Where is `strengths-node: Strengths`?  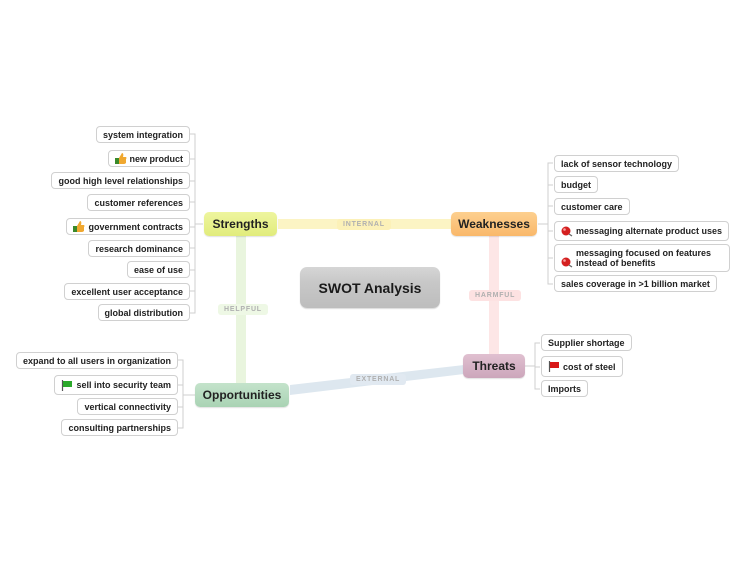 strengths-node: Strengths is located at coordinates (240, 224).